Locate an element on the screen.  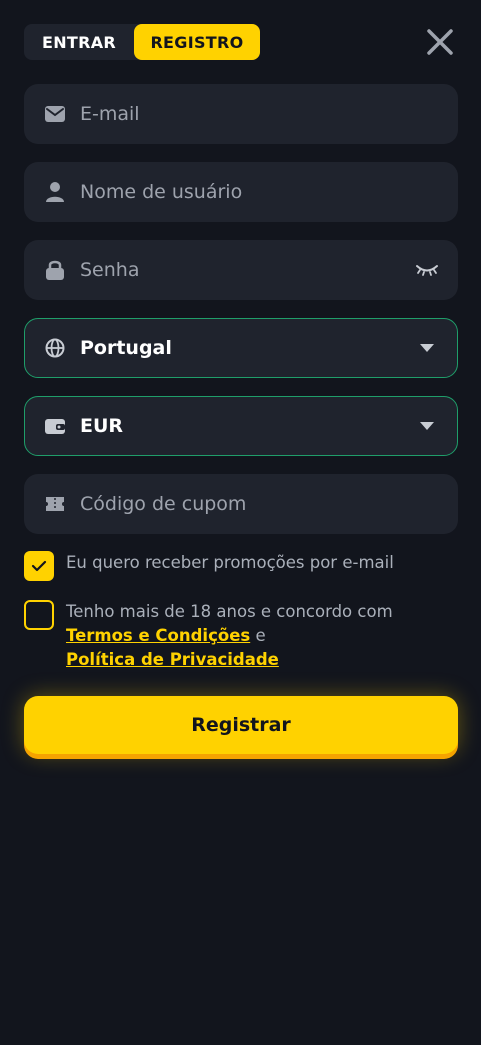
user-icon is located at coordinates (55, 192).